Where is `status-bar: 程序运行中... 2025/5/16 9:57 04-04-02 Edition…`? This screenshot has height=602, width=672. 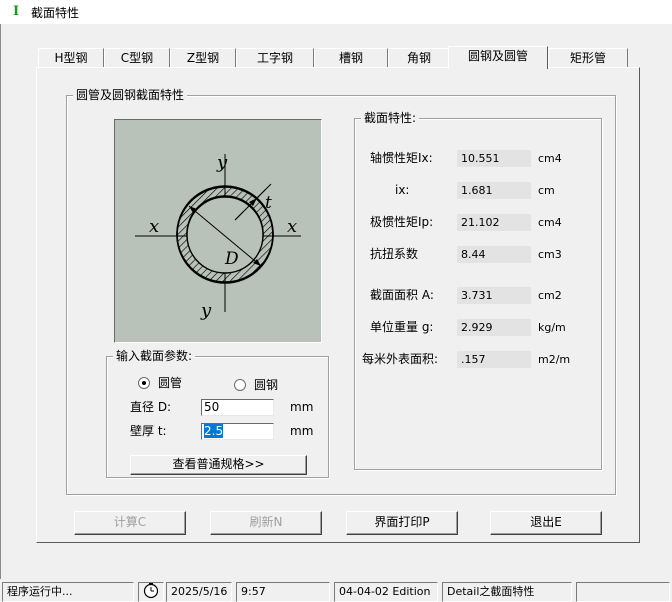 status-bar: 程序运行中... 2025/5/16 9:57 04-04-02 Edition… is located at coordinates (336, 591).